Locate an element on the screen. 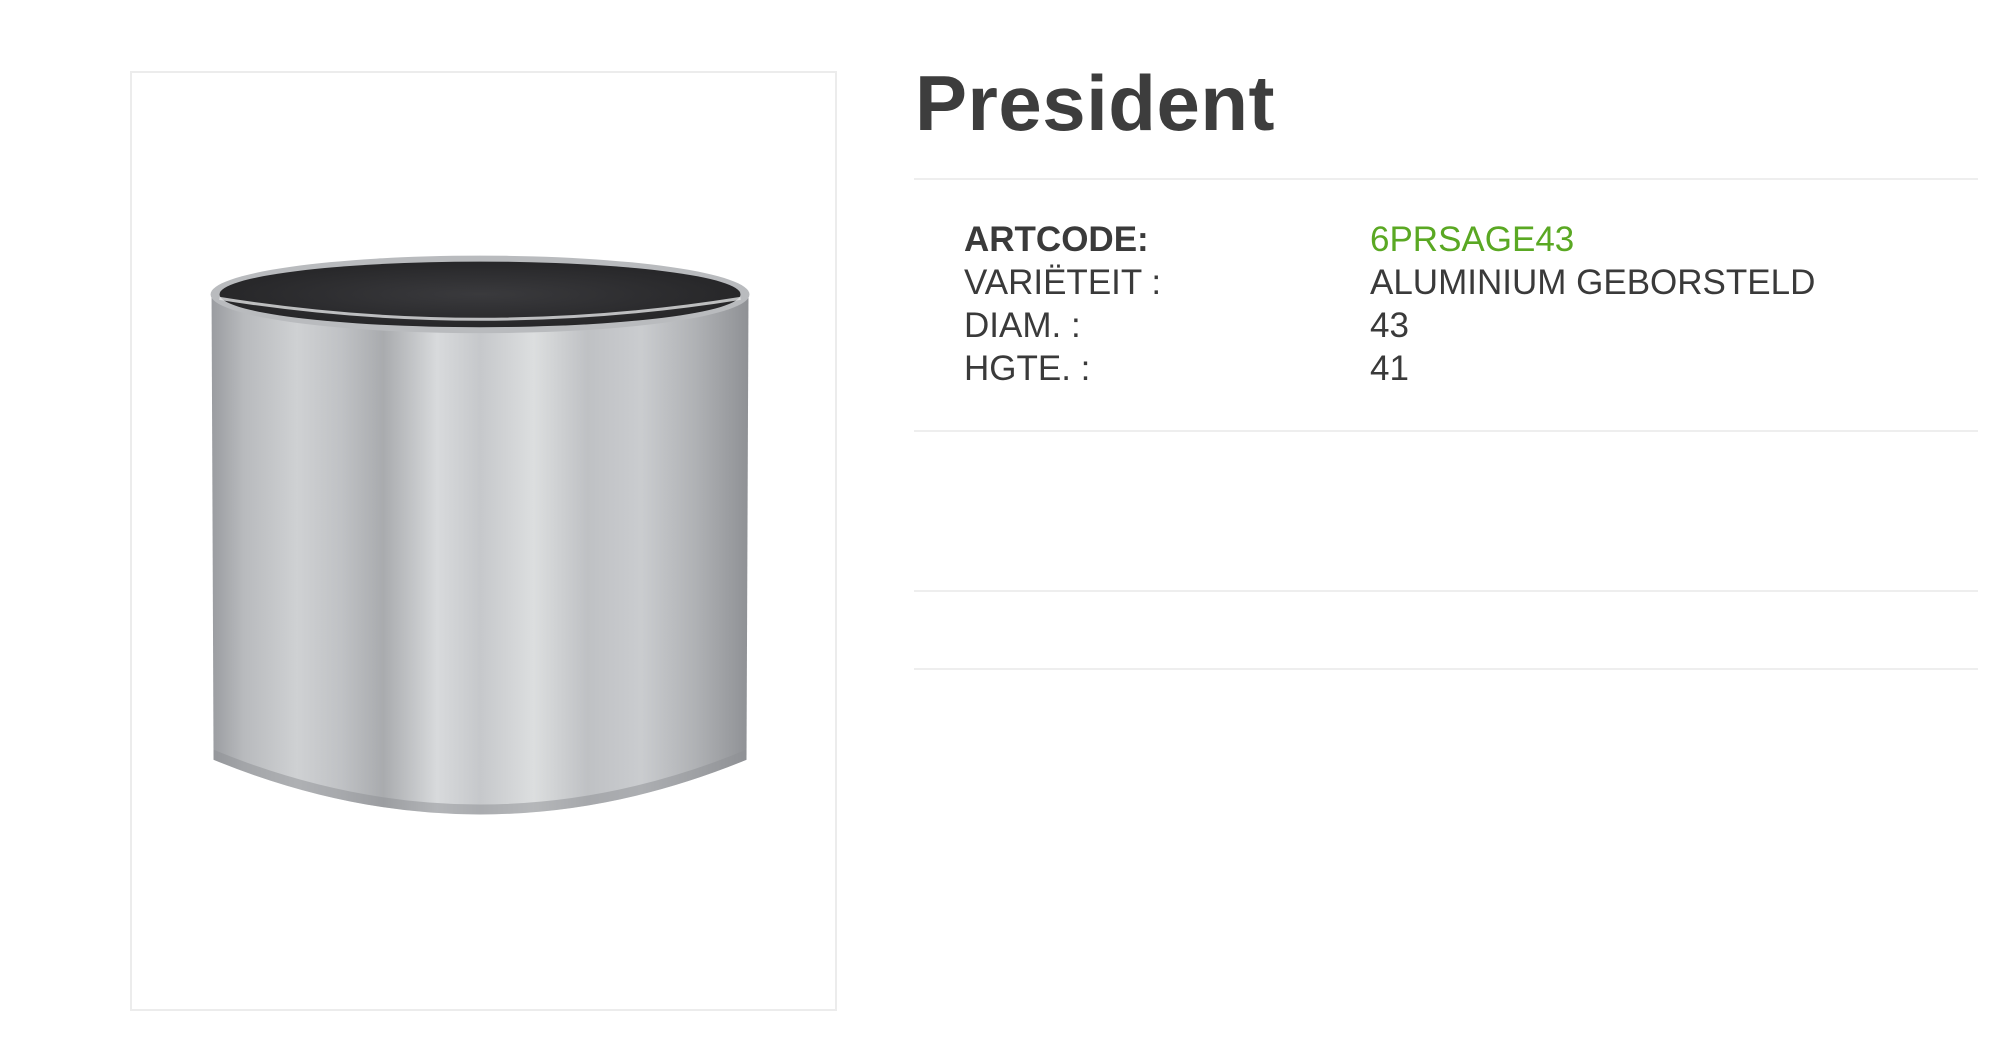 This screenshot has width=2008, height=1058. spec-value: 6PRSAGE43 is located at coordinates (1472, 239).